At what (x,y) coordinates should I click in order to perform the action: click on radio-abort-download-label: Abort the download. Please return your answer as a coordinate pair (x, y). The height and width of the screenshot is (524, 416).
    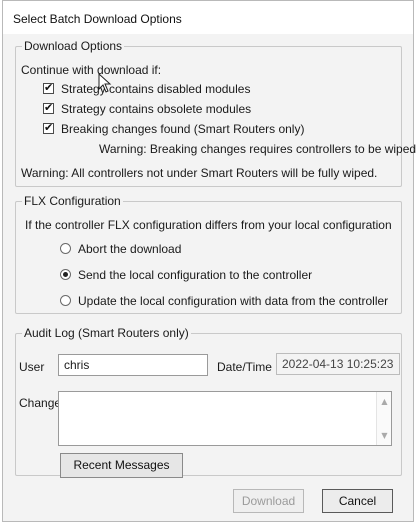
    Looking at the image, I should click on (130, 249).